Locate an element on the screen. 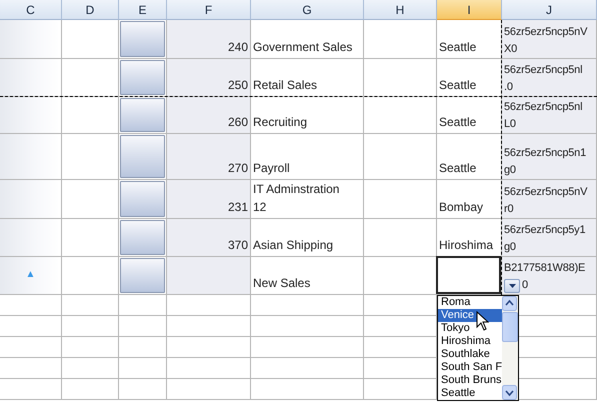  table-cell-text: IT Adminstration 12 is located at coordinates (296, 198).